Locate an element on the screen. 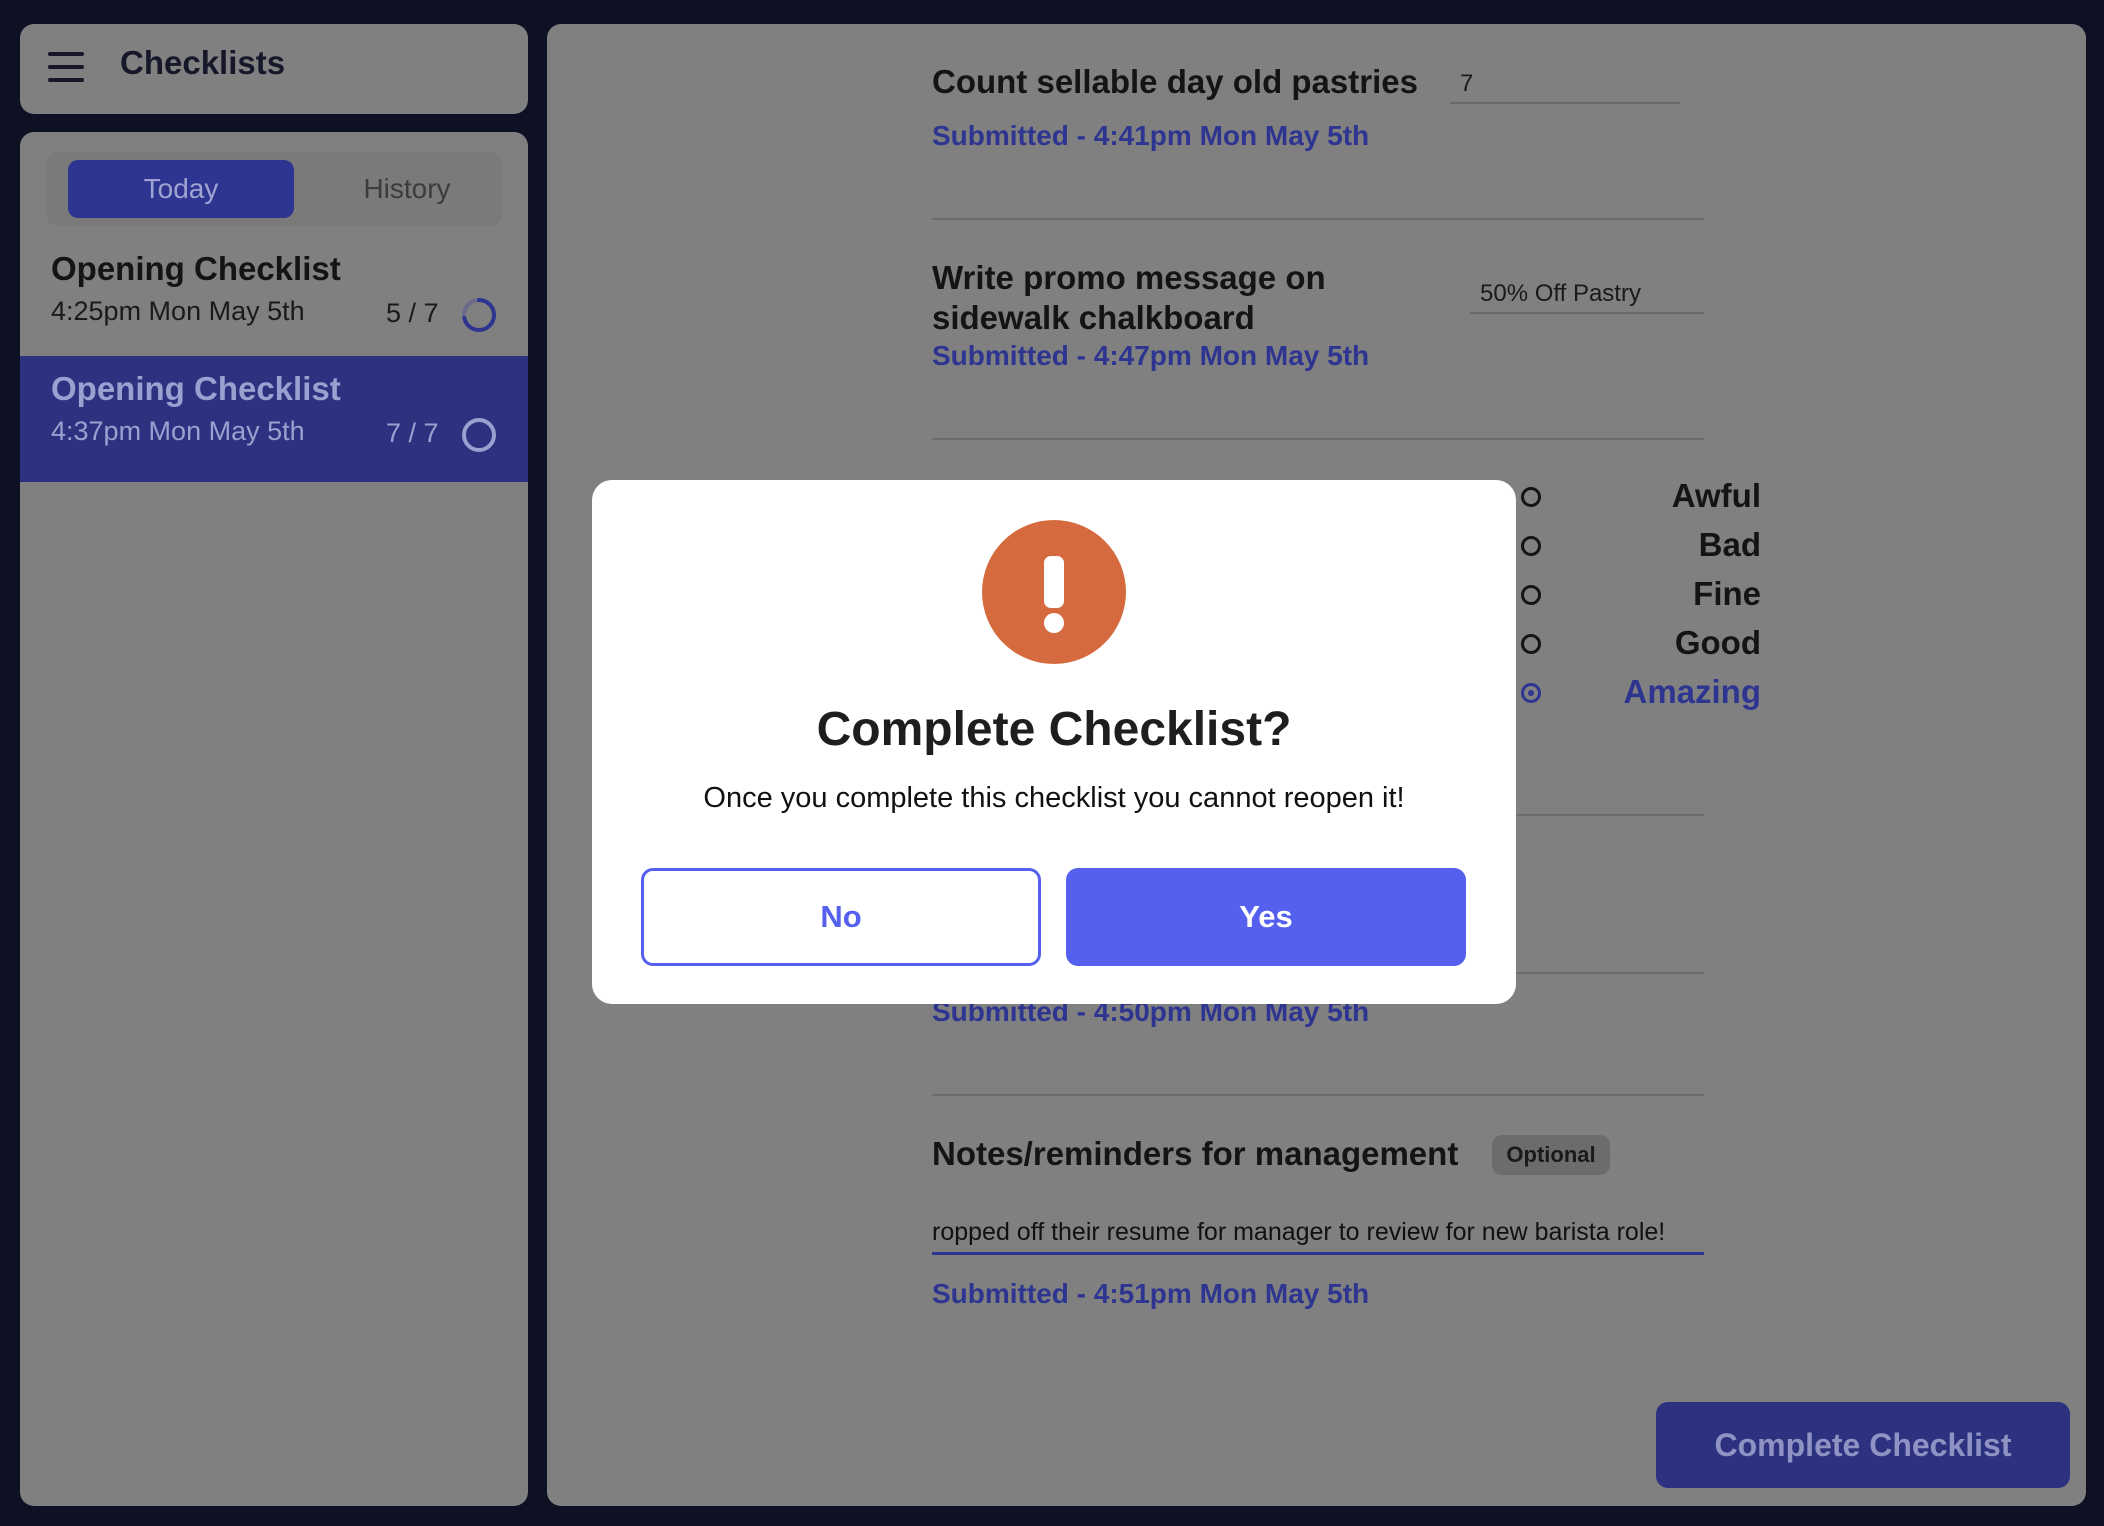  rating-option-bad: Bad is located at coordinates (1636, 548).